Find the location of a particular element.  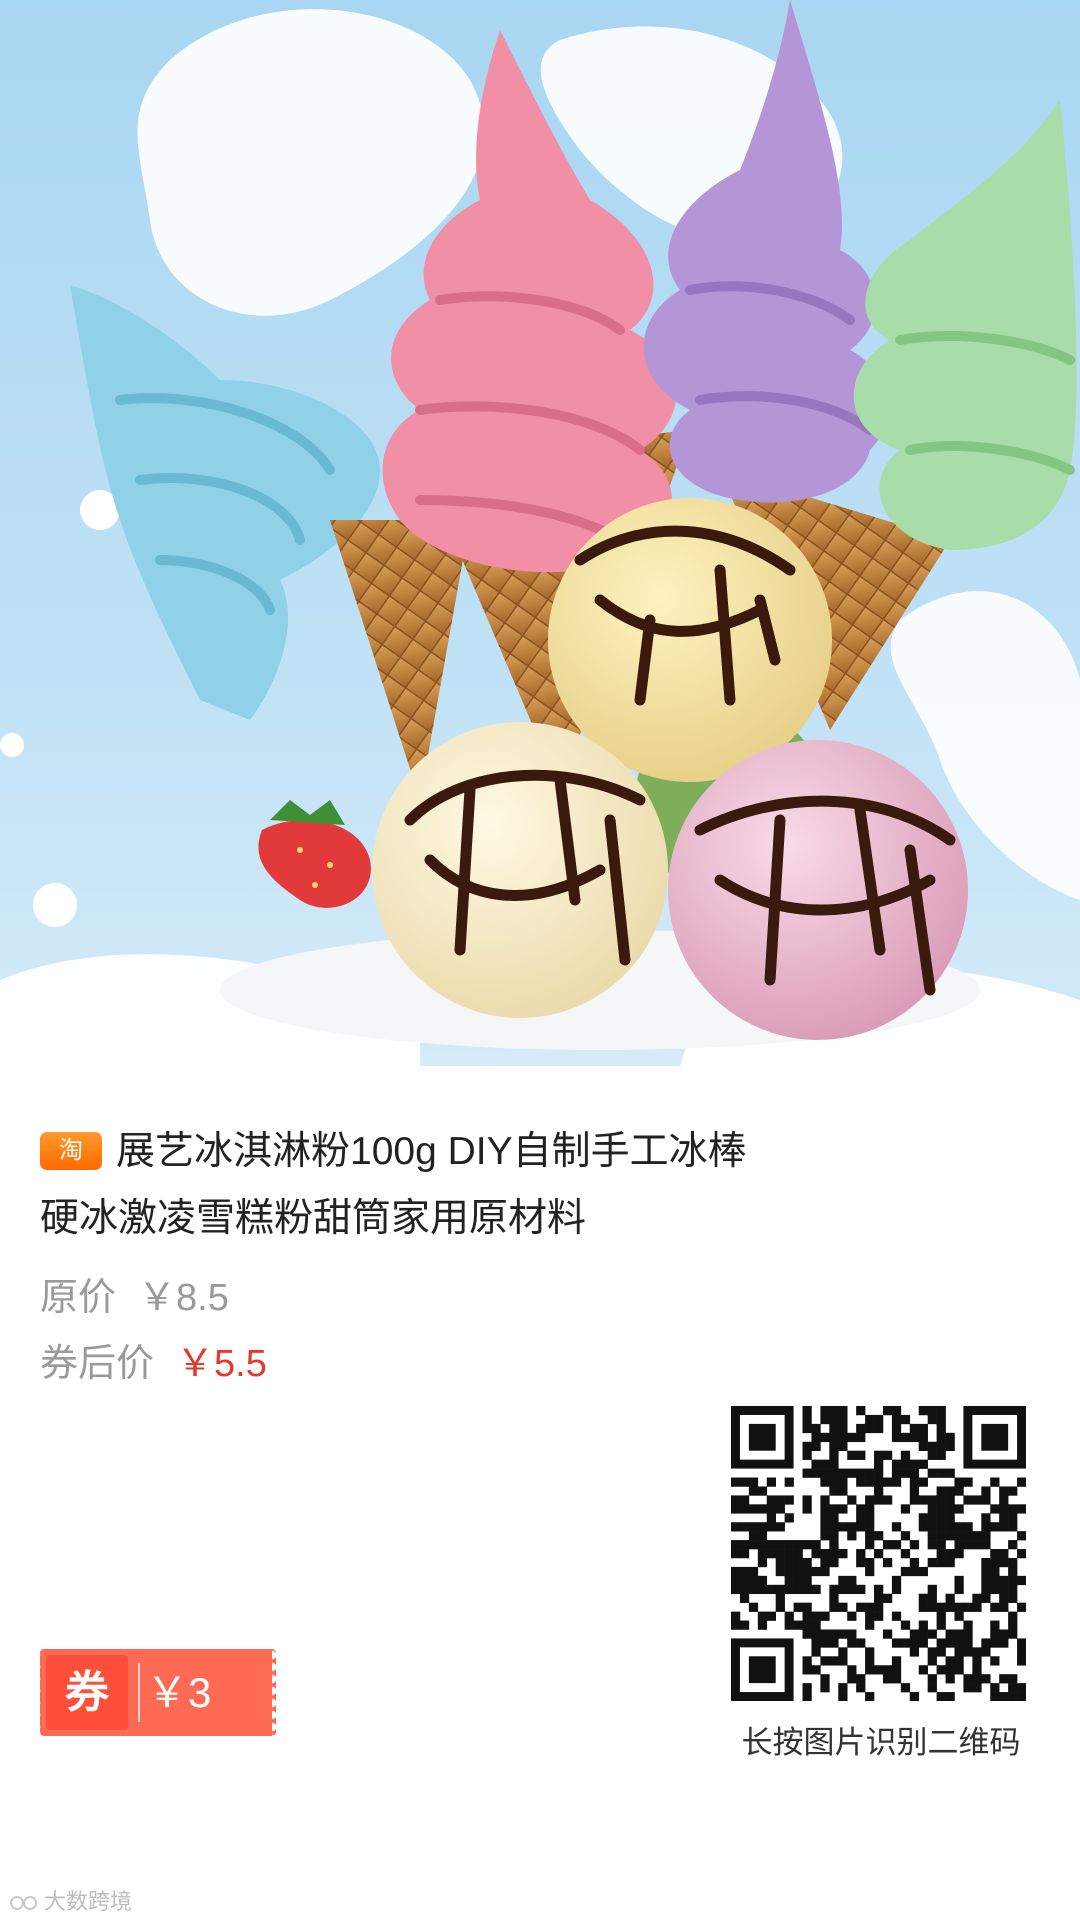

coupon-amount: ￥3 is located at coordinates (179, 1692).